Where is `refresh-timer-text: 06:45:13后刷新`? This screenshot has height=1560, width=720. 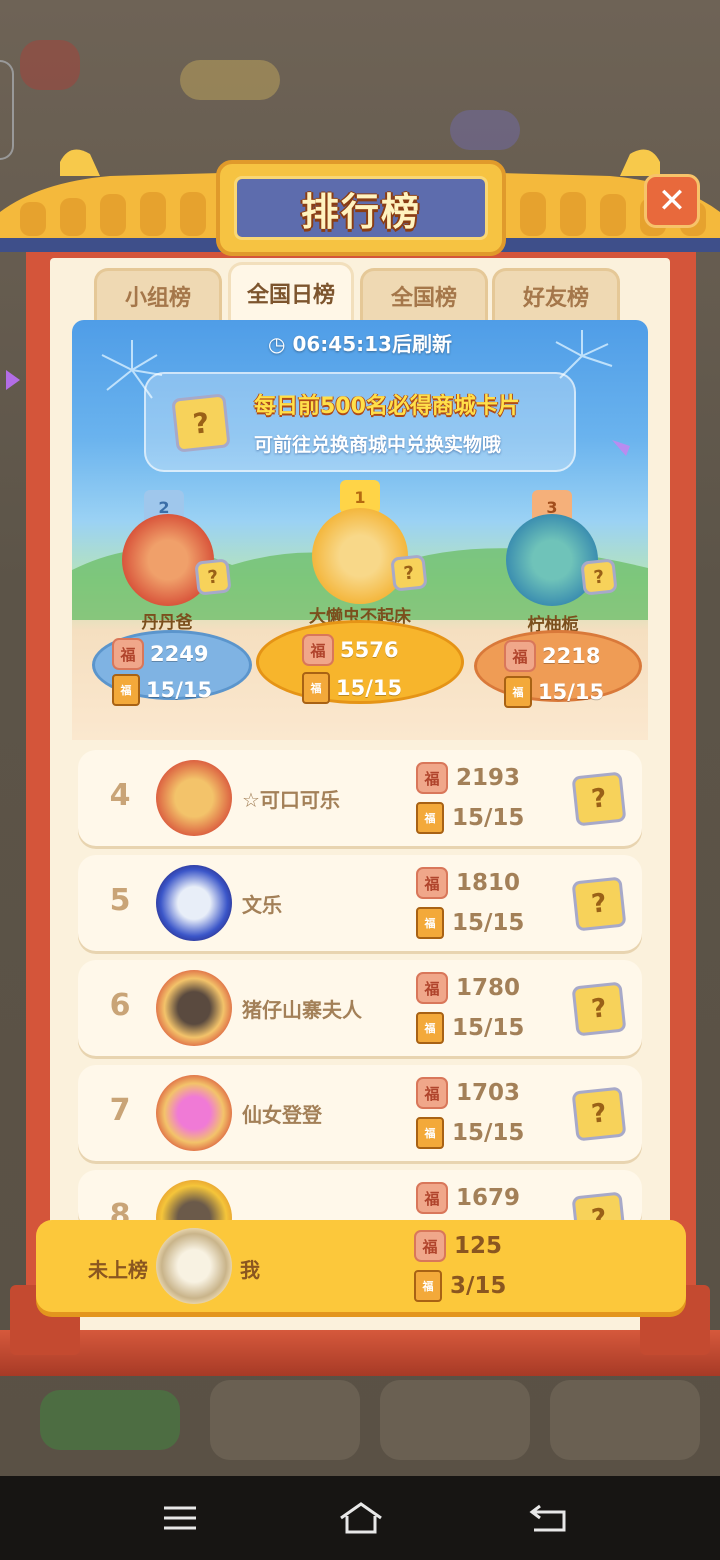
refresh-timer-text: 06:45:13后刷新 is located at coordinates (372, 344).